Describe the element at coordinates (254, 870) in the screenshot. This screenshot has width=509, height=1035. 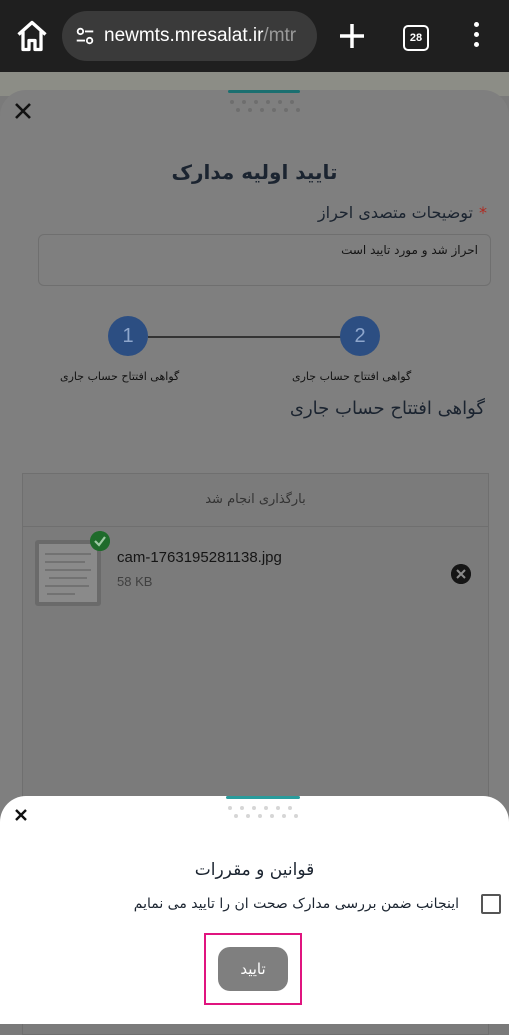
I see `rules-title: قوانین و مقررات` at that location.